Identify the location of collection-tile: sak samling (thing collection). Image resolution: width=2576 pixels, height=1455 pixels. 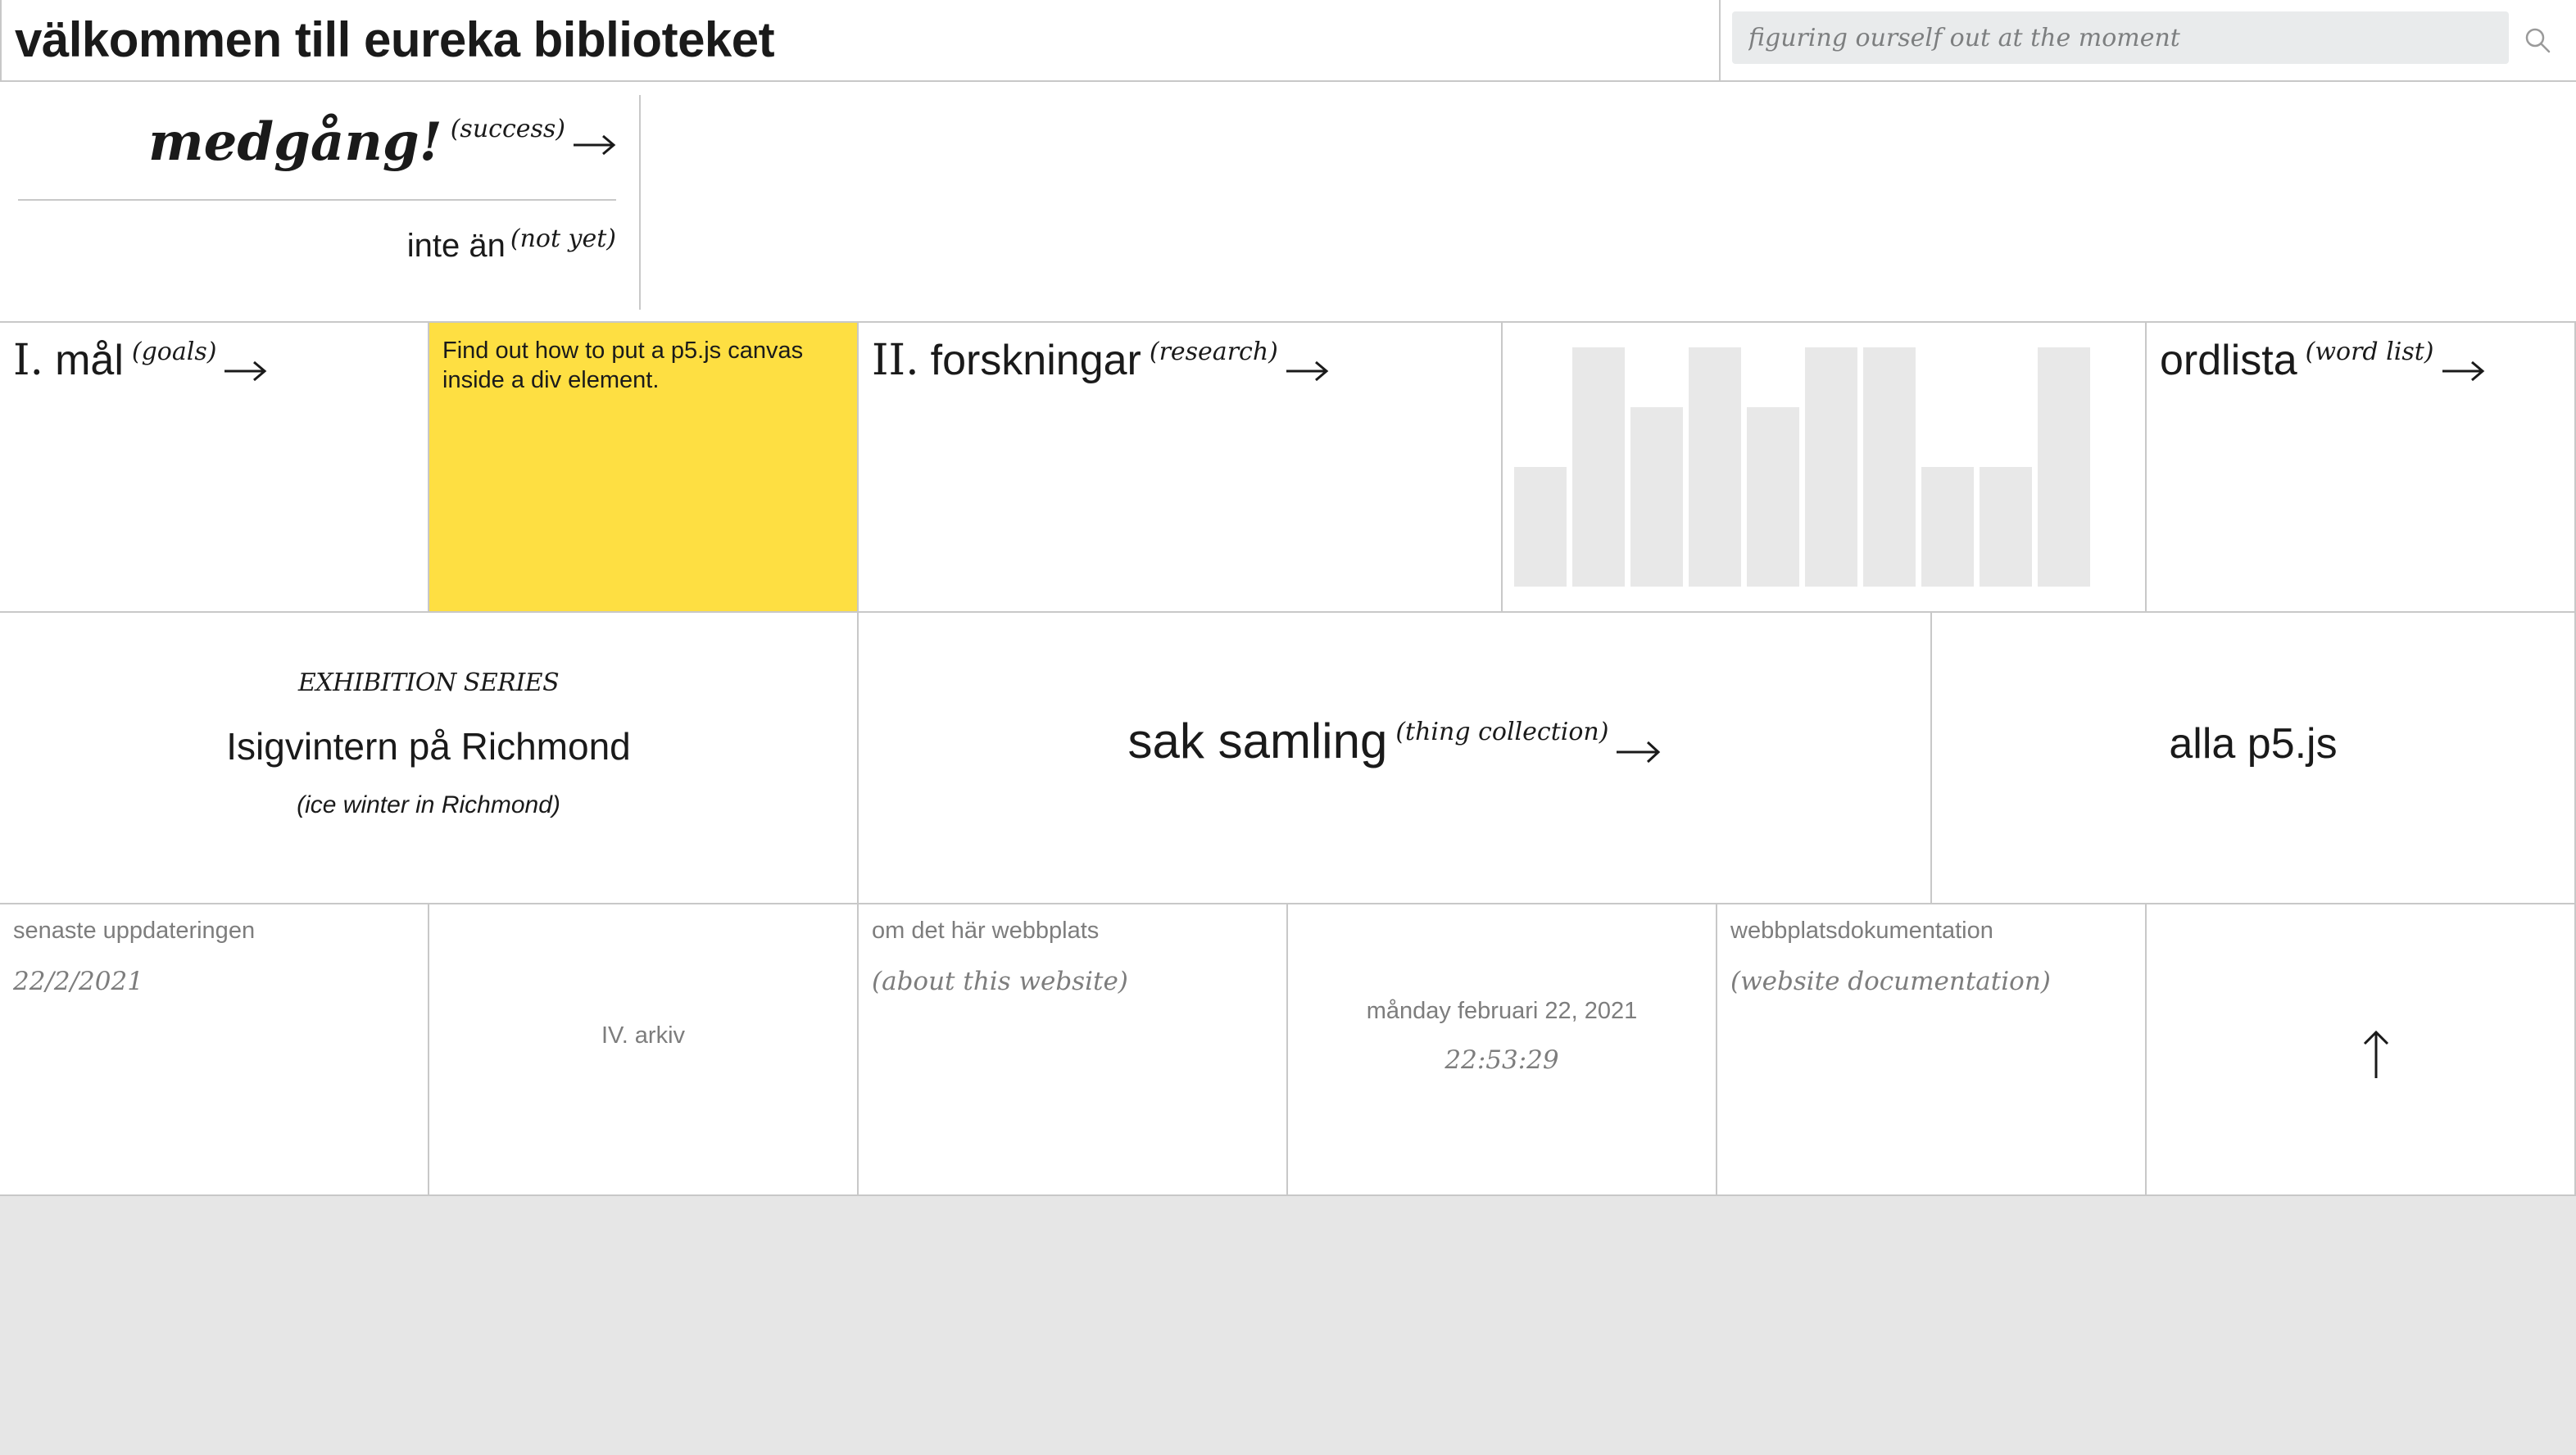
(1395, 759).